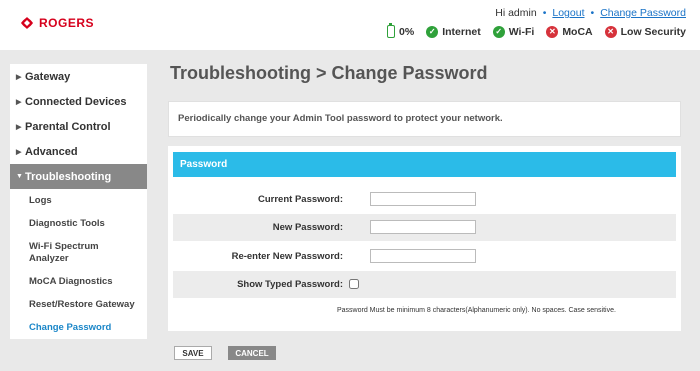  I want to click on greeting: Hi admin, so click(516, 13).